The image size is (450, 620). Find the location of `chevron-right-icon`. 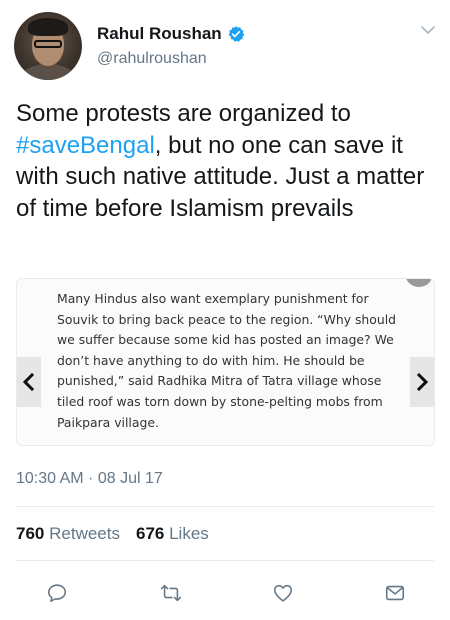

chevron-right-icon is located at coordinates (422, 382).